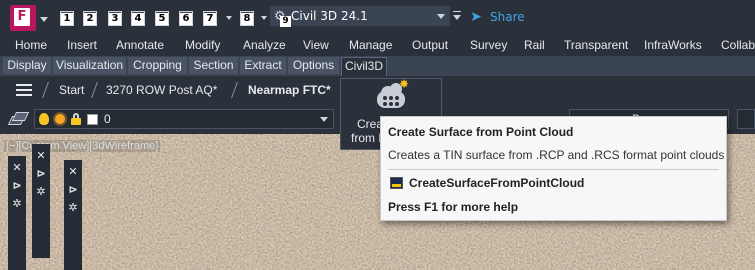  I want to click on qat-new-button: 1, so click(70, 18).